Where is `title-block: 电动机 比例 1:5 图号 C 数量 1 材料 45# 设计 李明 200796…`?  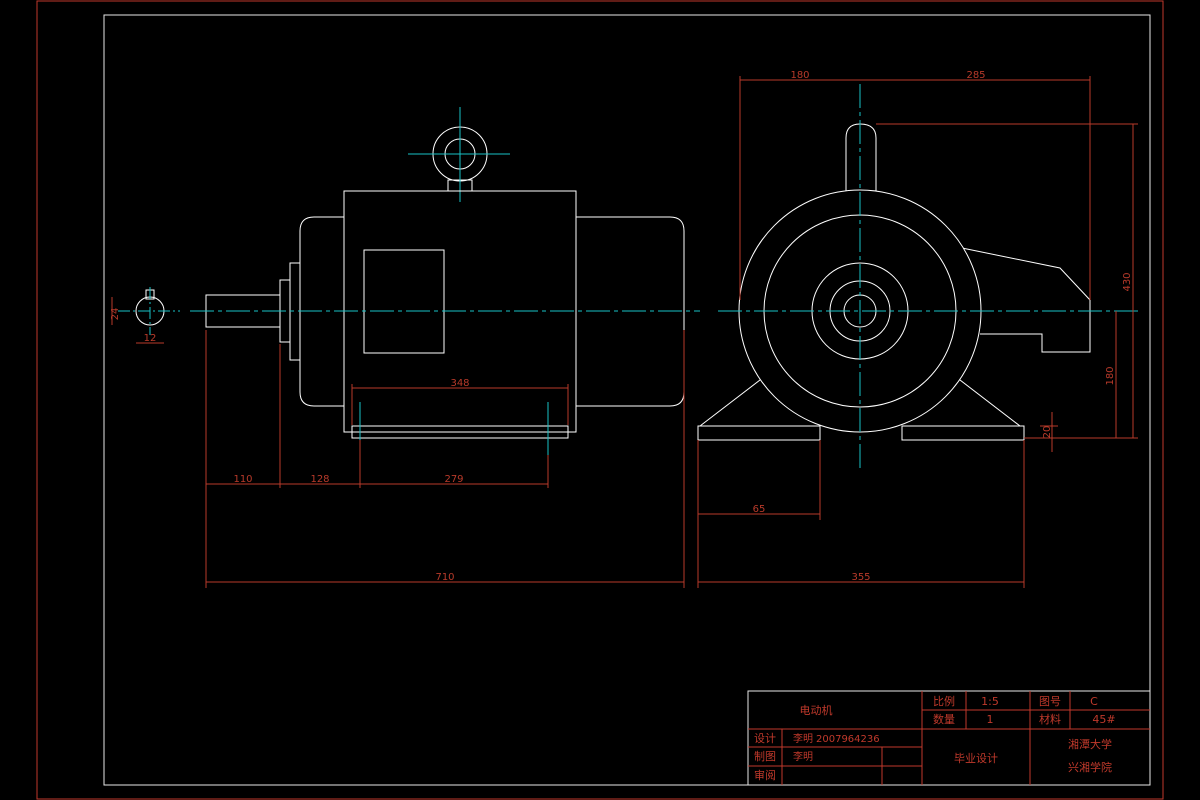 title-block: 电动机 比例 1:5 图号 C 数量 1 材料 45# 设计 李明 200796… is located at coordinates (949, 738).